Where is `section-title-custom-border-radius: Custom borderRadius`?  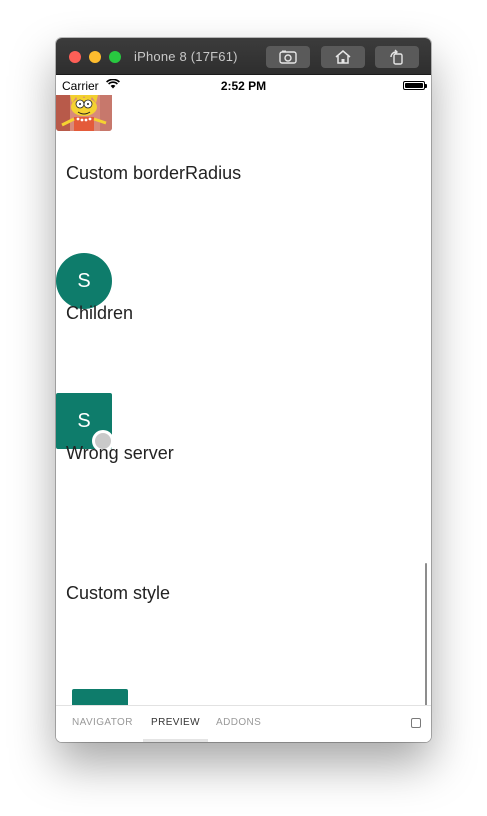 section-title-custom-border-radius: Custom borderRadius is located at coordinates (154, 173).